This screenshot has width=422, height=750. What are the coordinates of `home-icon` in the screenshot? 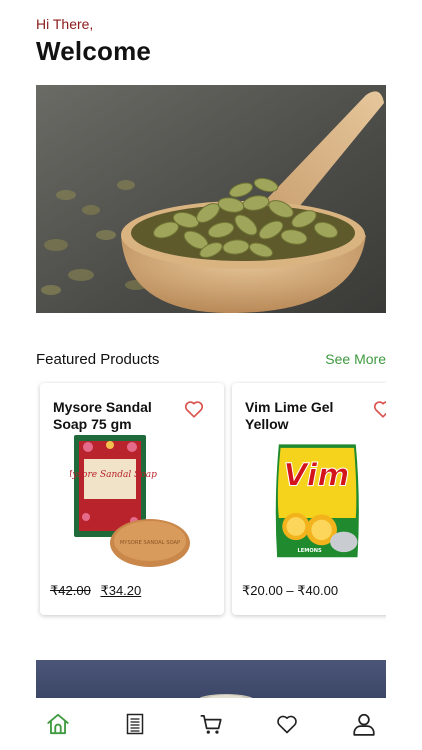 It's located at (58, 724).